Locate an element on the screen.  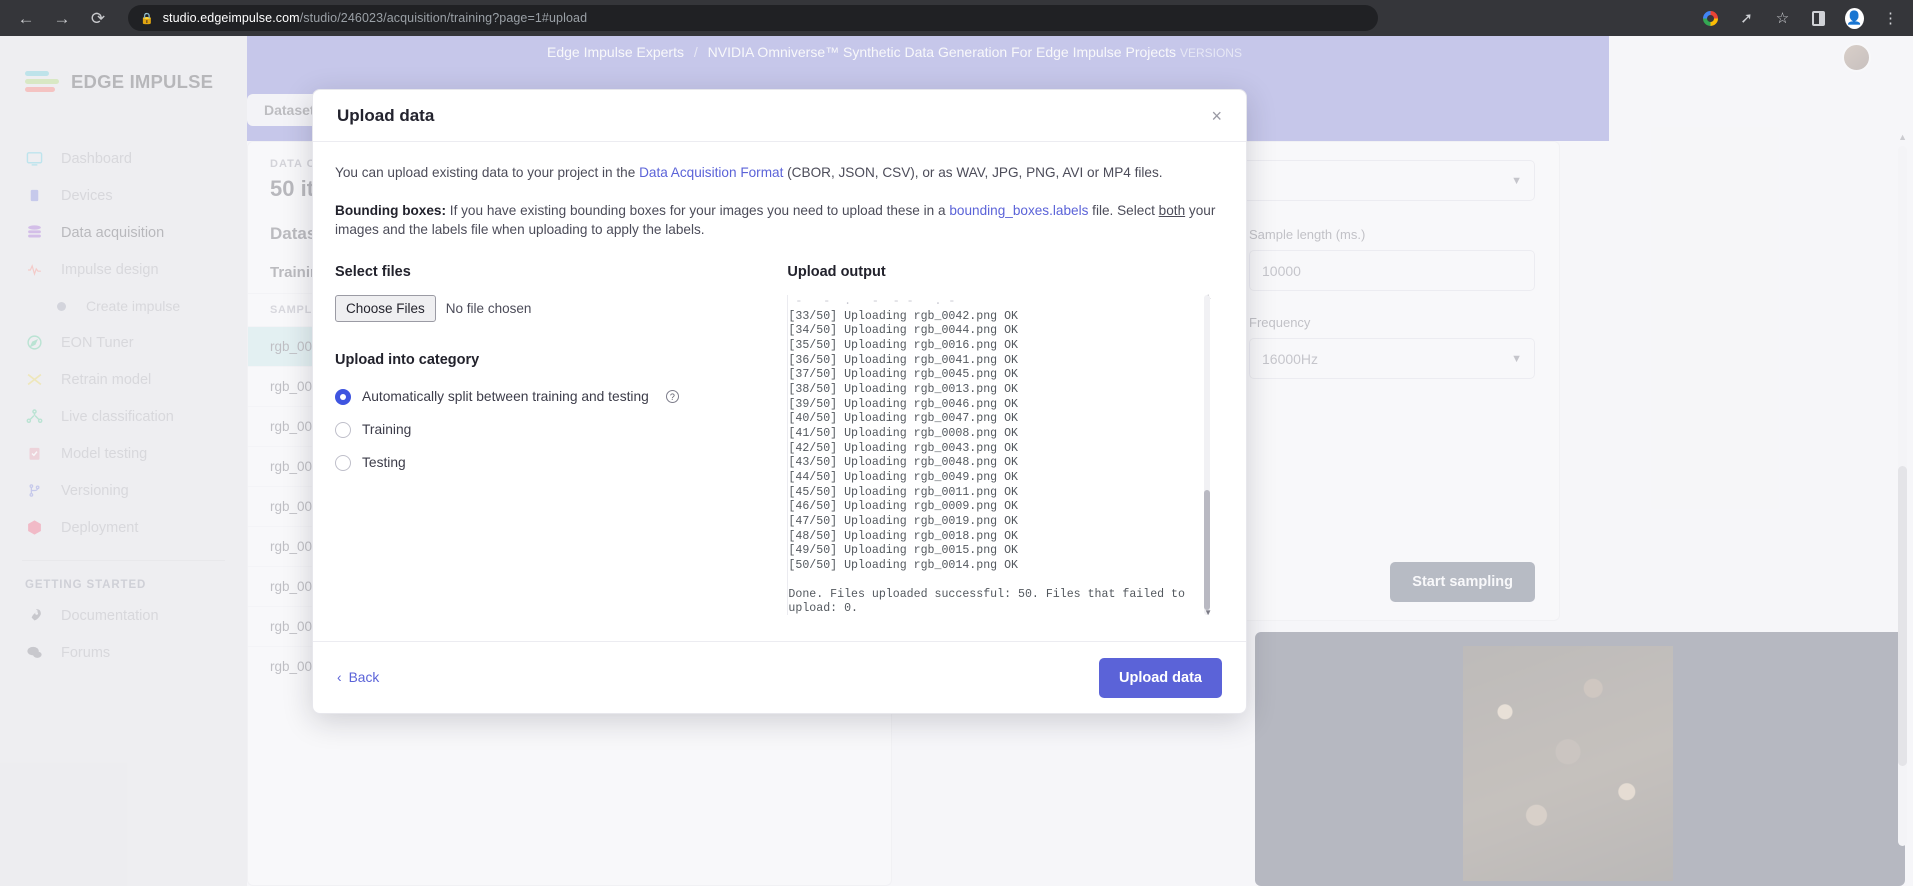
bbox-mid: file. Select is located at coordinates (1123, 210).